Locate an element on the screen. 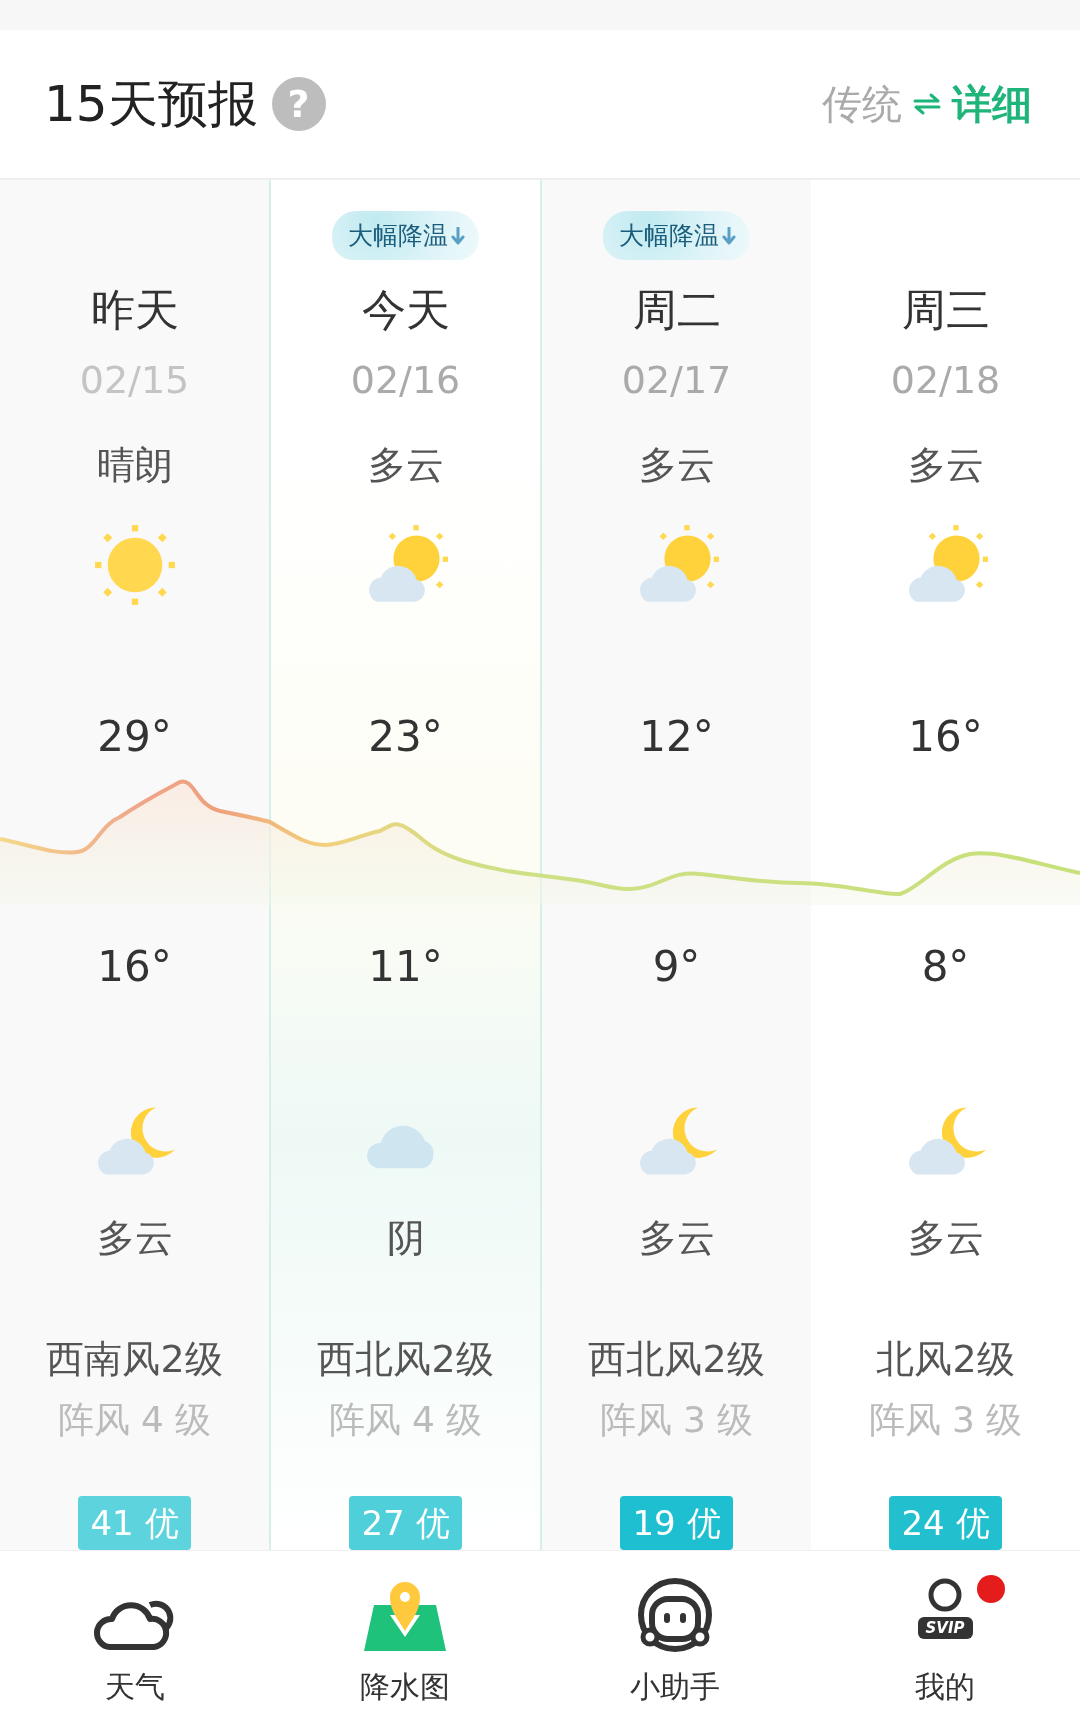 The image size is (1080, 1731). air-quality-tag: 19 优 is located at coordinates (676, 1523).